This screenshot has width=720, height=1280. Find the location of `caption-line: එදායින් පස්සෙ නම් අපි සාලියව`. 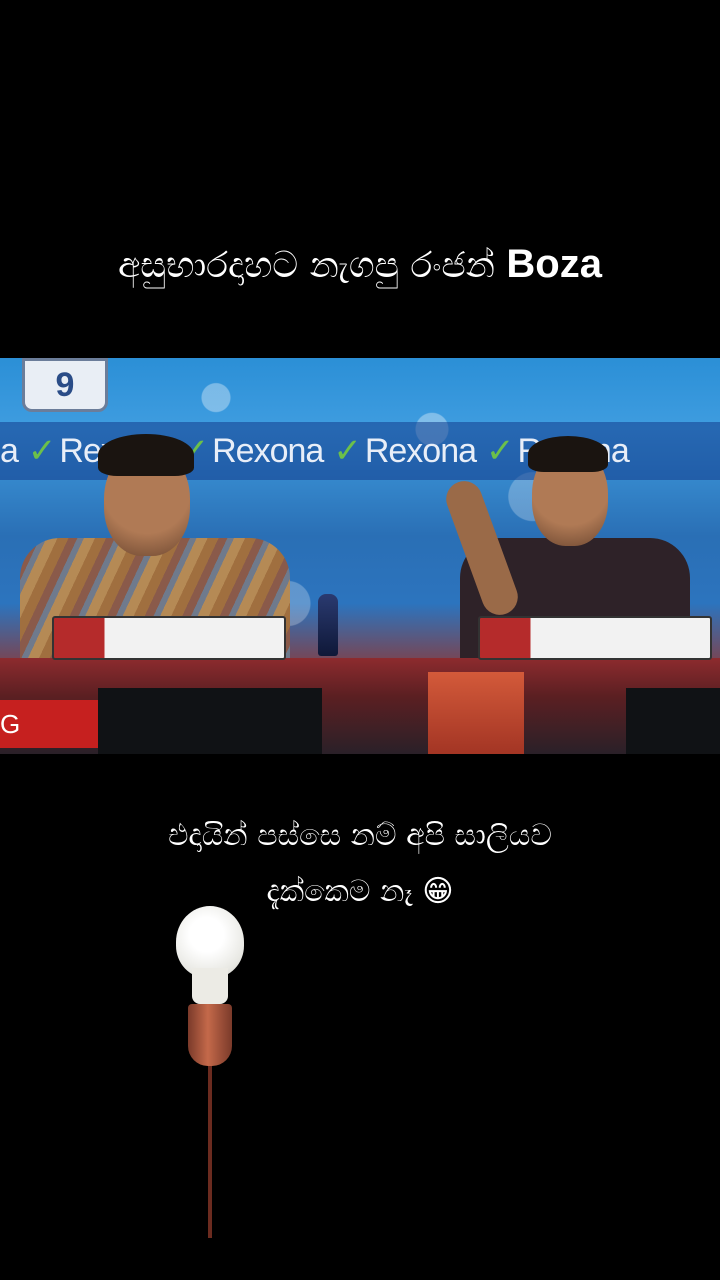

caption-line: එදායින් පස්සෙ නම් අපි සාලියව is located at coordinates (360, 835).